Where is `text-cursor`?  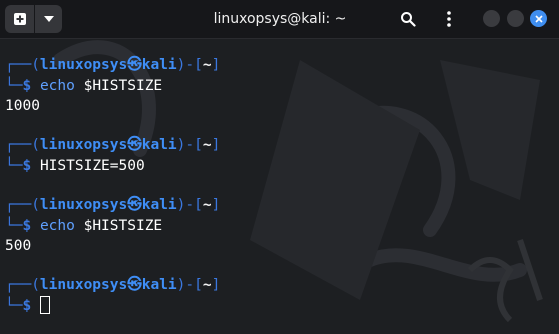 text-cursor is located at coordinates (44, 305).